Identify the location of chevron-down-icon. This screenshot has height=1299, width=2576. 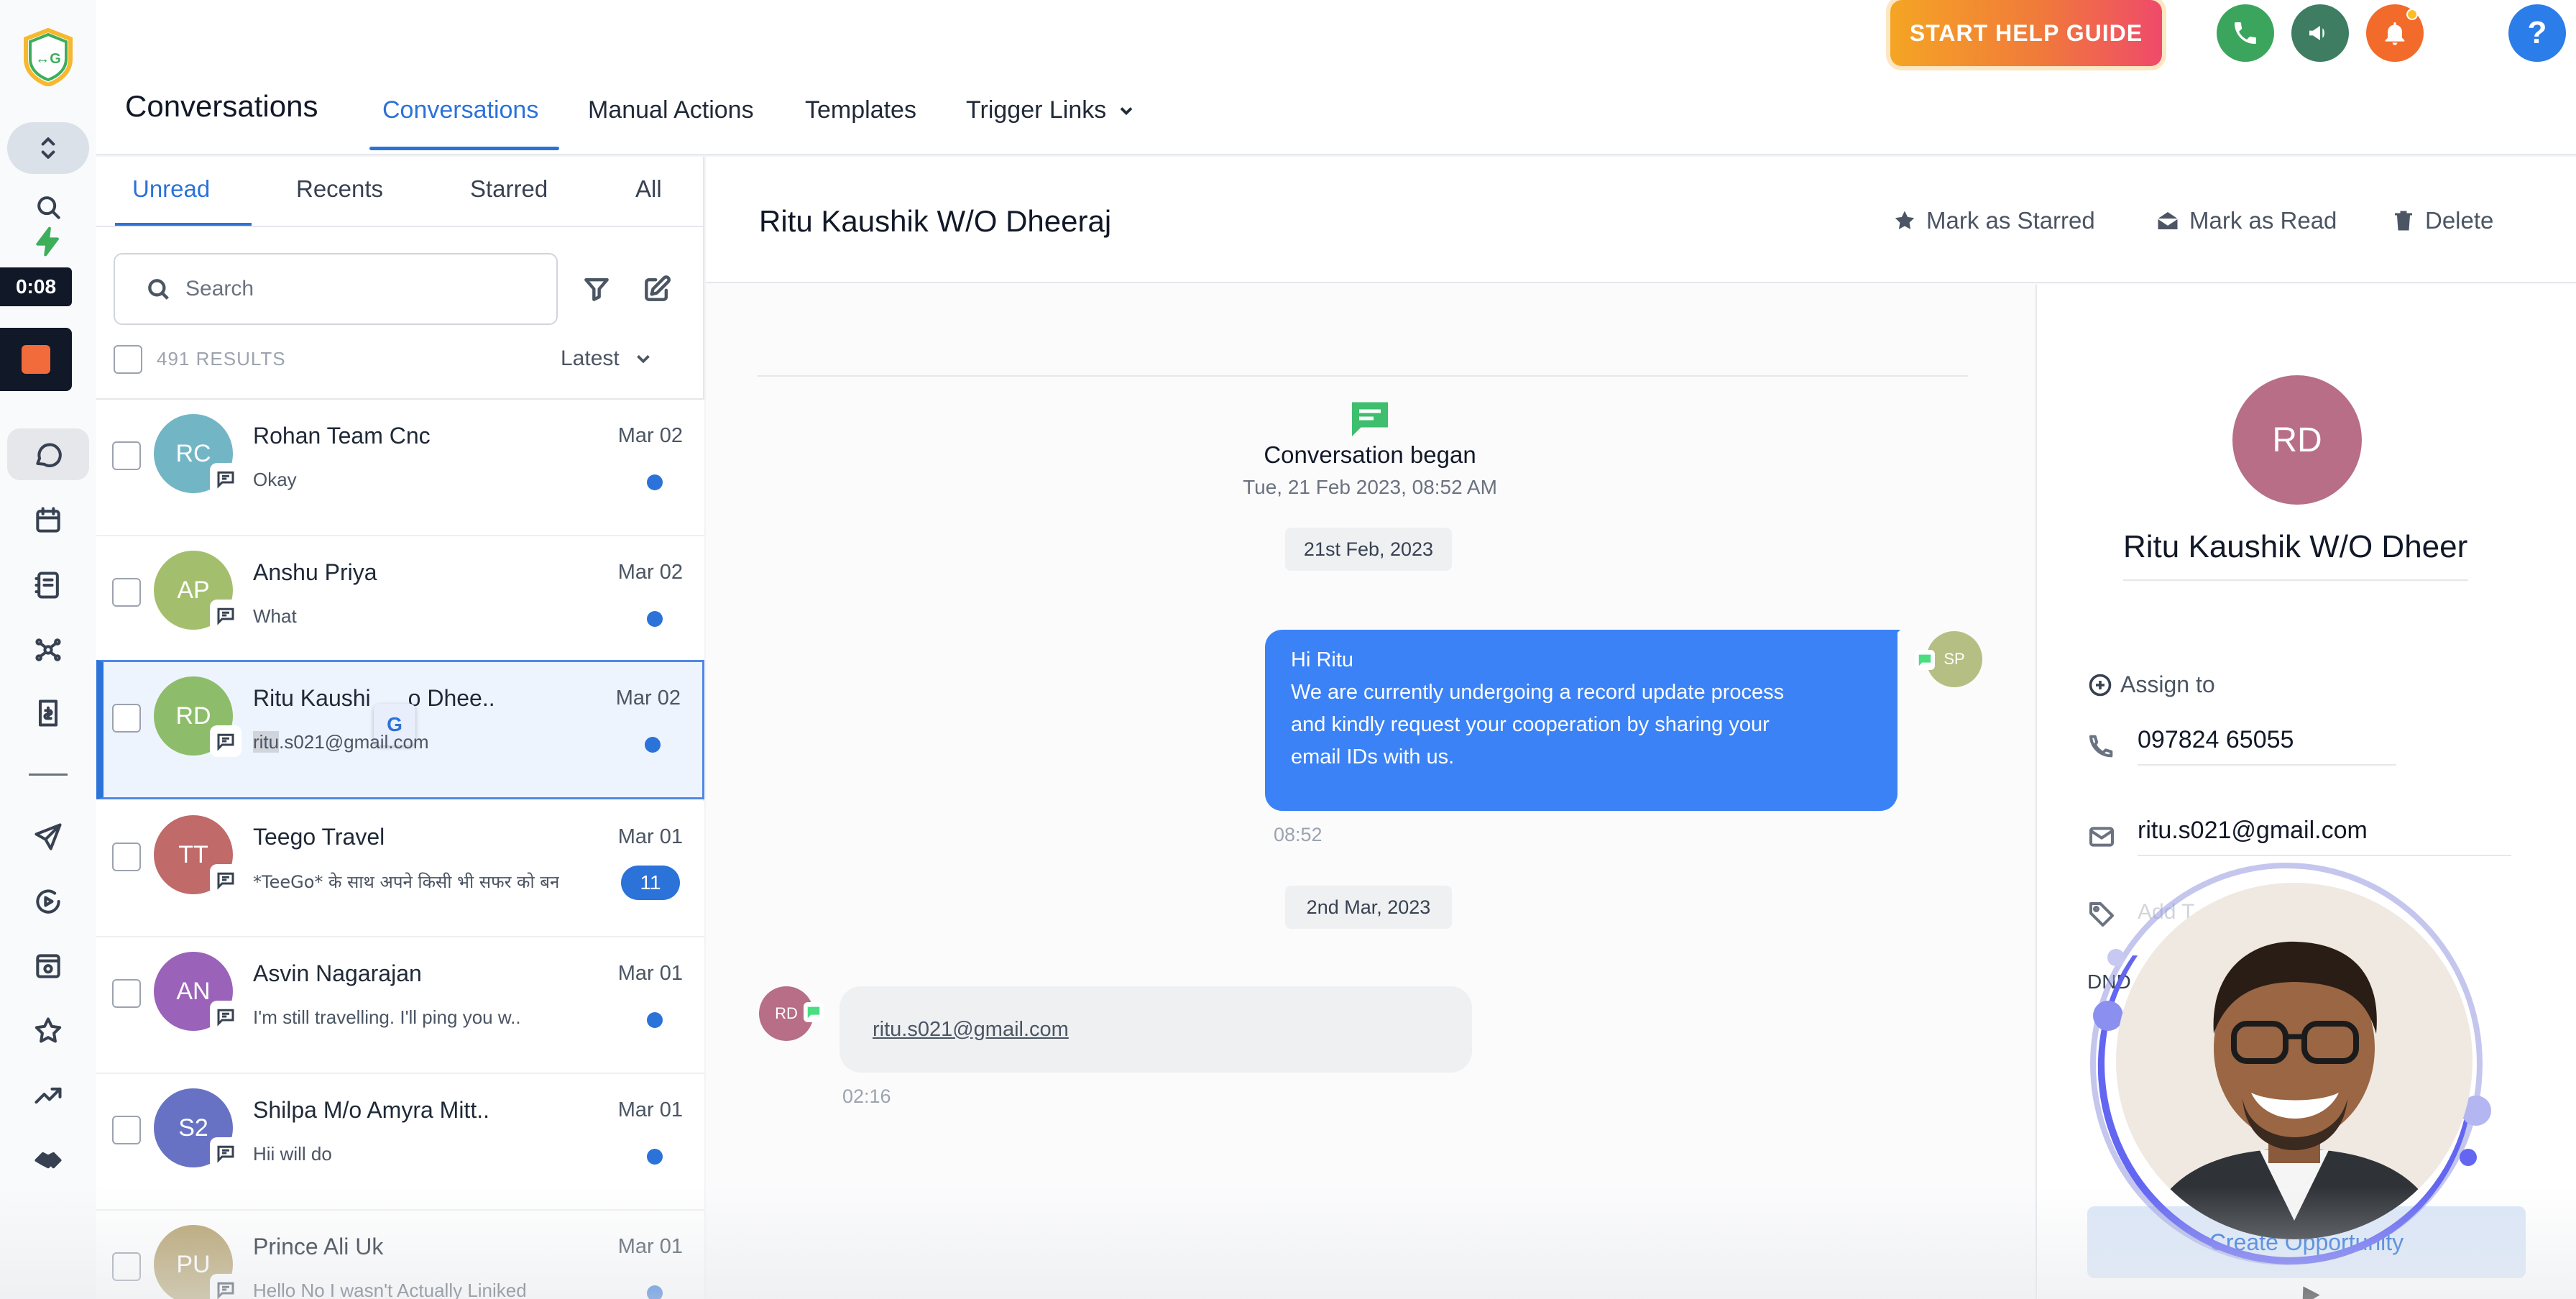
(643, 359).